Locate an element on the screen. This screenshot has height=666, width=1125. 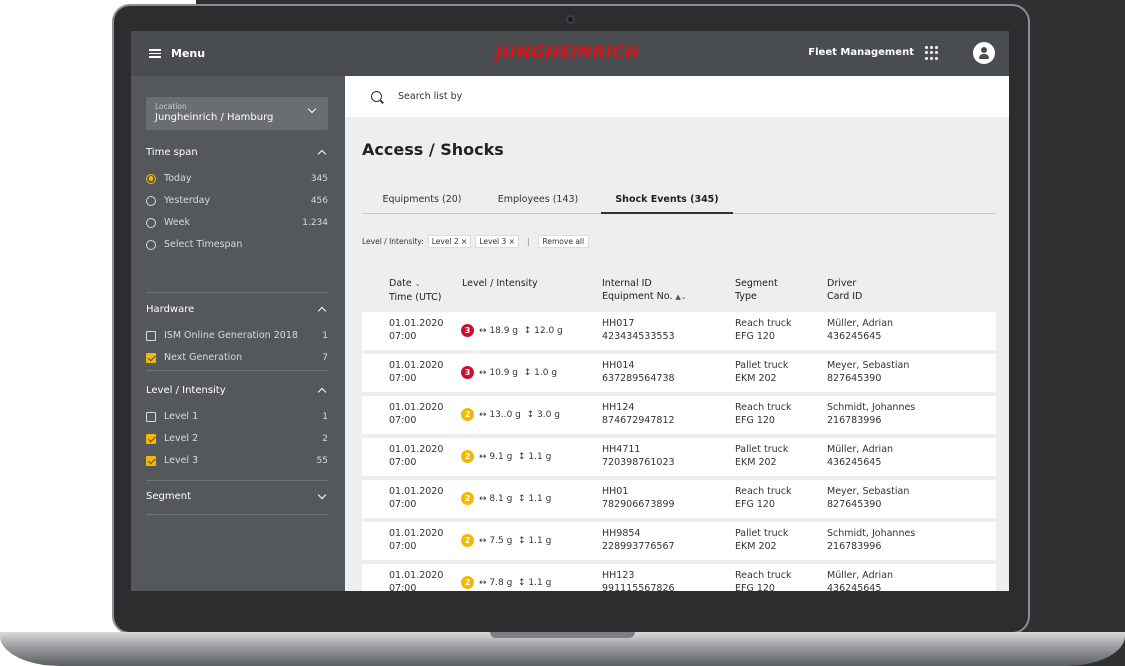
cell-internal-id: HH124 874672947812 is located at coordinates (638, 414).